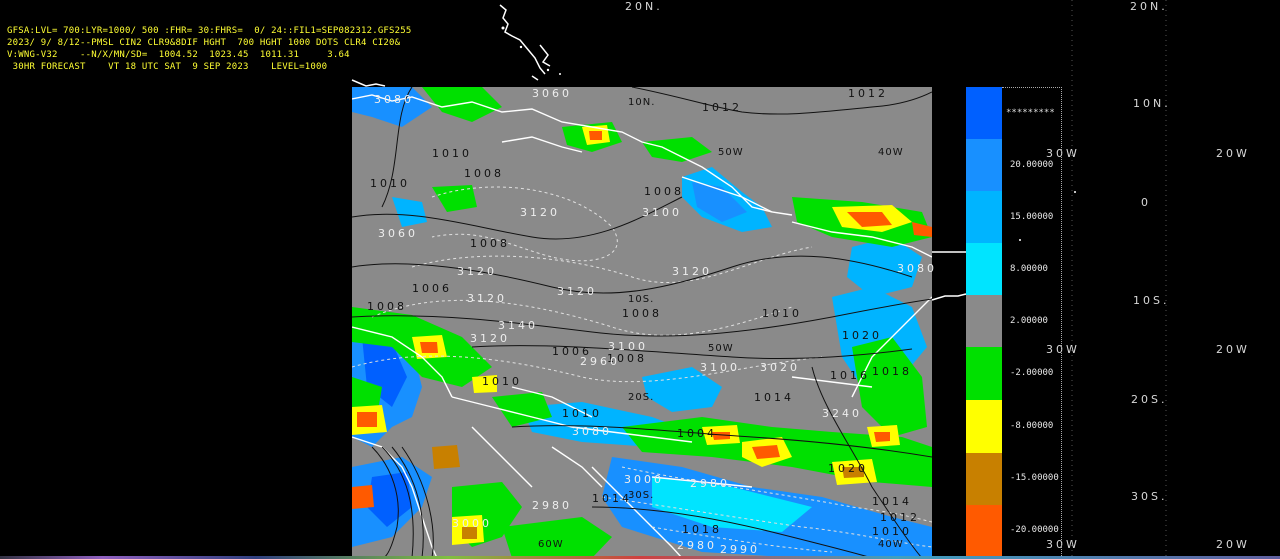 The image size is (1280, 559). Describe the element at coordinates (1034, 478) in the screenshot. I see `color-bar-value: -15.00000` at that location.